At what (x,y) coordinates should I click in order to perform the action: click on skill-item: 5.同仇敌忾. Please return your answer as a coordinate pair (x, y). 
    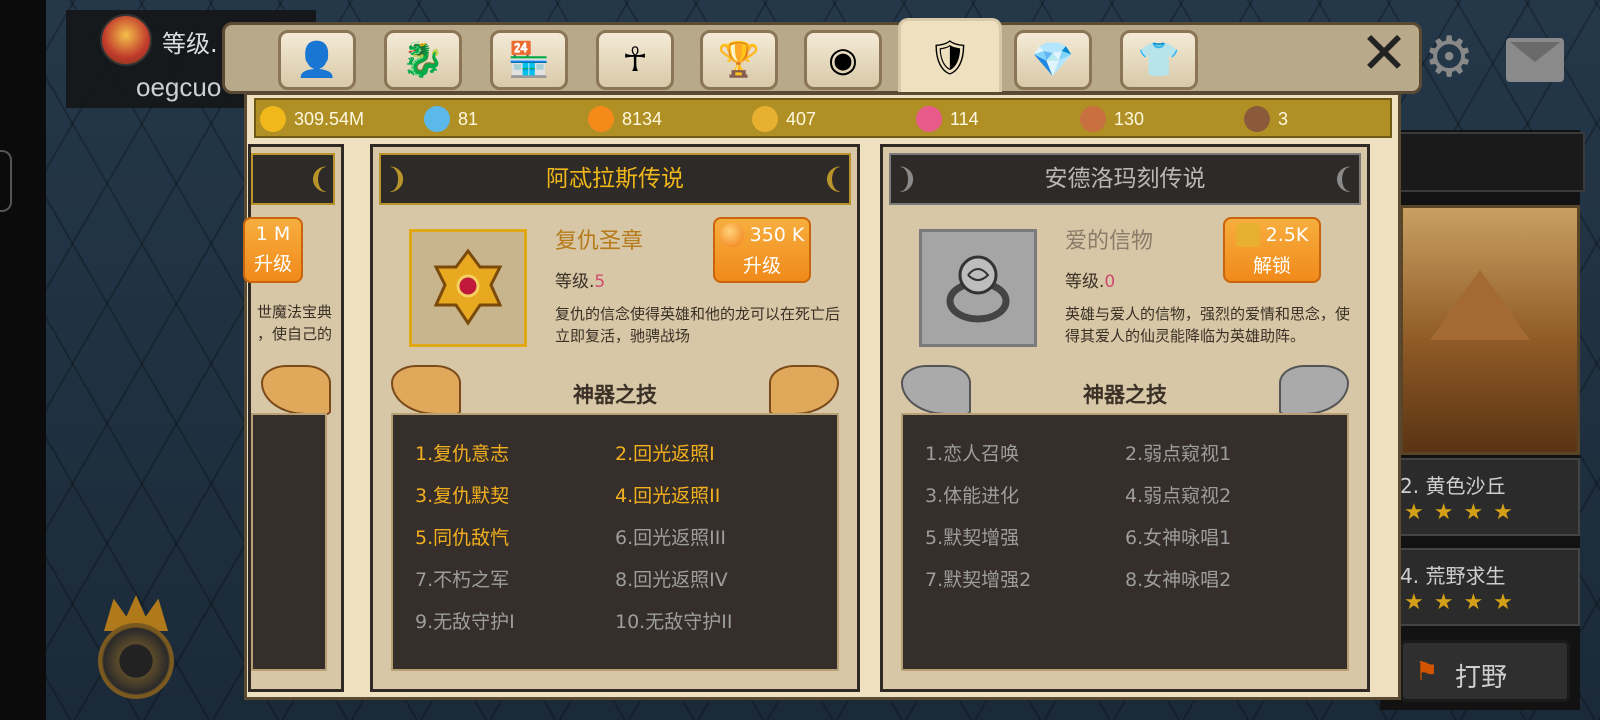
    Looking at the image, I should click on (462, 536).